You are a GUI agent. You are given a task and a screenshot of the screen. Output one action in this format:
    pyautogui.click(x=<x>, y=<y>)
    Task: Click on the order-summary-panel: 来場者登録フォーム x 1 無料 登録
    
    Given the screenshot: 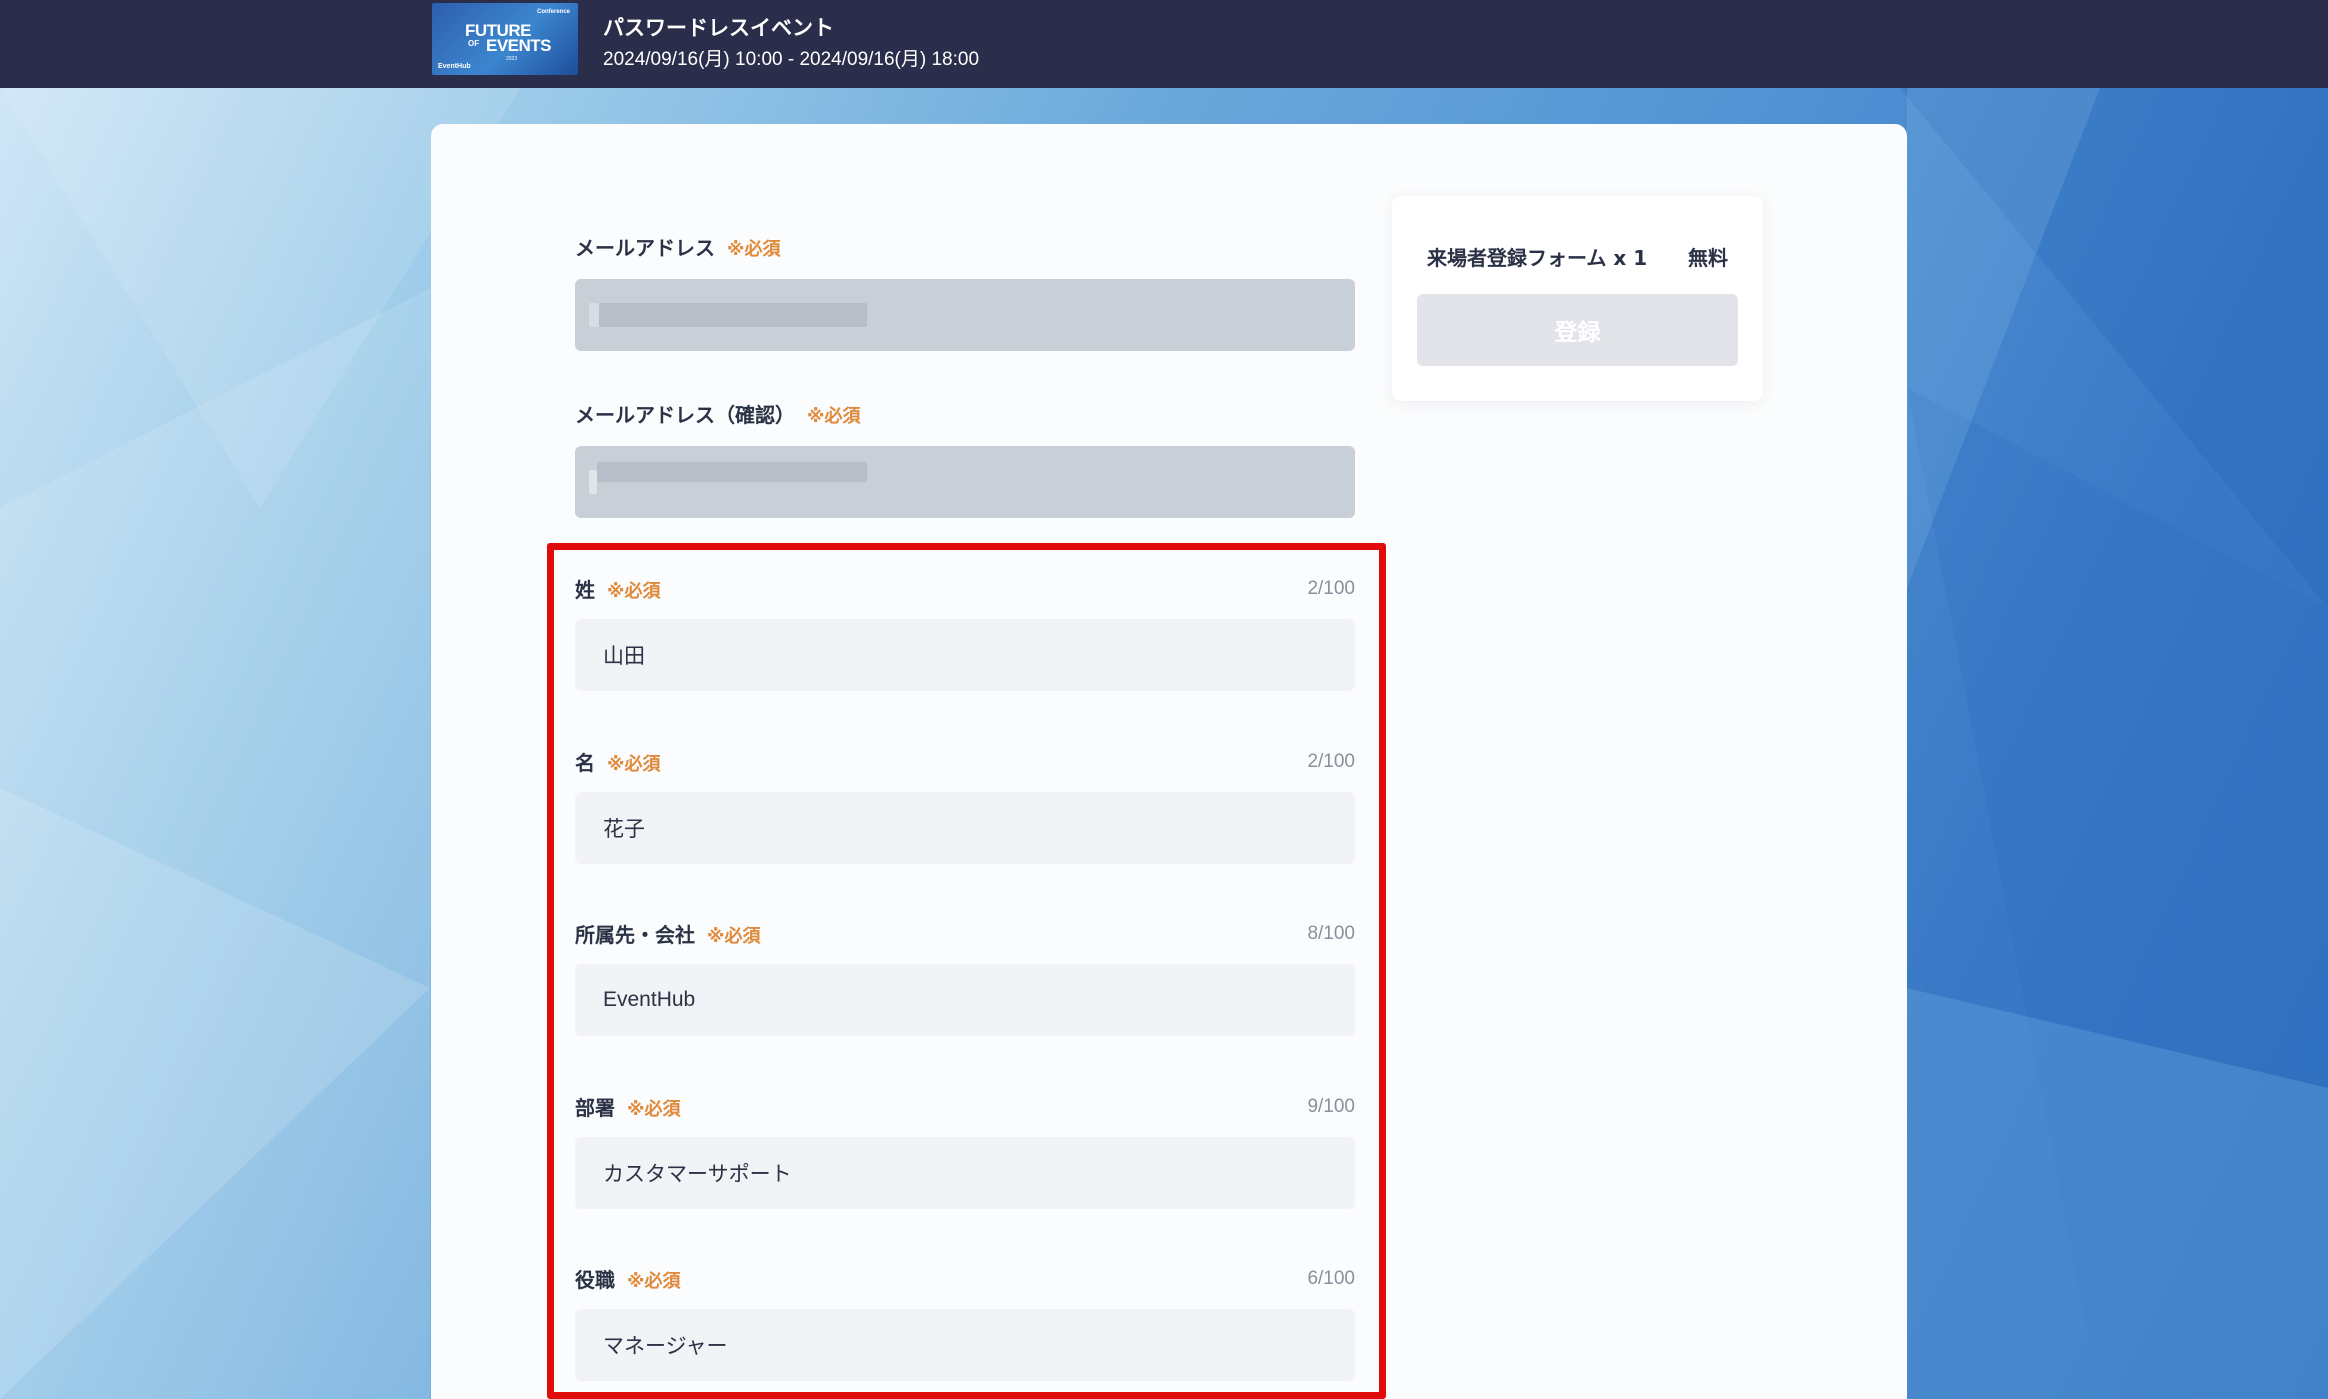 What is the action you would take?
    pyautogui.click(x=1577, y=298)
    